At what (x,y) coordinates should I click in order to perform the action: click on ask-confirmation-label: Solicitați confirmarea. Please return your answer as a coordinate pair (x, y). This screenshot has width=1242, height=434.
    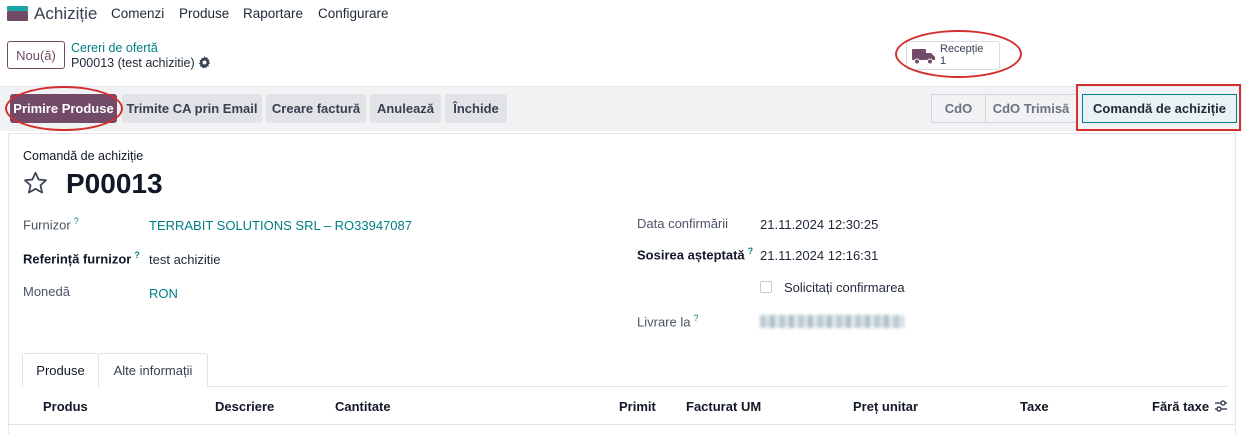
    Looking at the image, I should click on (844, 287).